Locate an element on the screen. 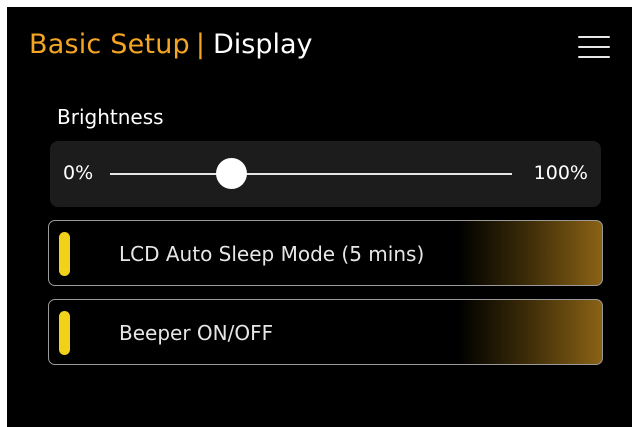 This screenshot has width=642, height=427. hamburger-menu-icon is located at coordinates (594, 47).